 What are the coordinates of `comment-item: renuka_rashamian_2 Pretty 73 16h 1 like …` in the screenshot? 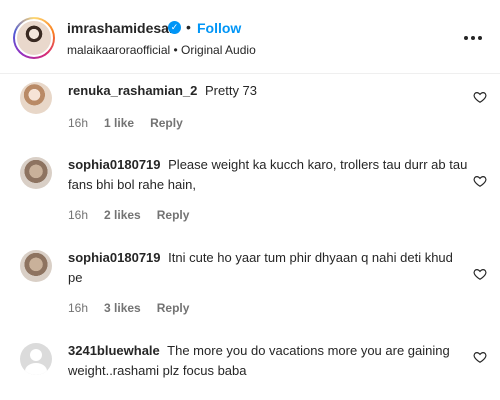 It's located at (250, 107).